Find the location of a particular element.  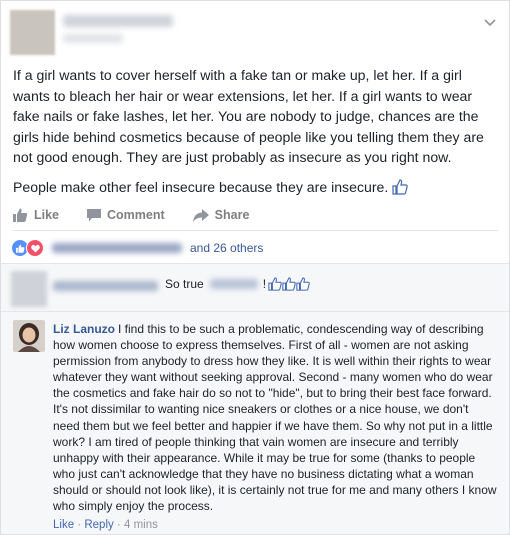

comment-author: Liz Lanuzo is located at coordinates (84, 329).